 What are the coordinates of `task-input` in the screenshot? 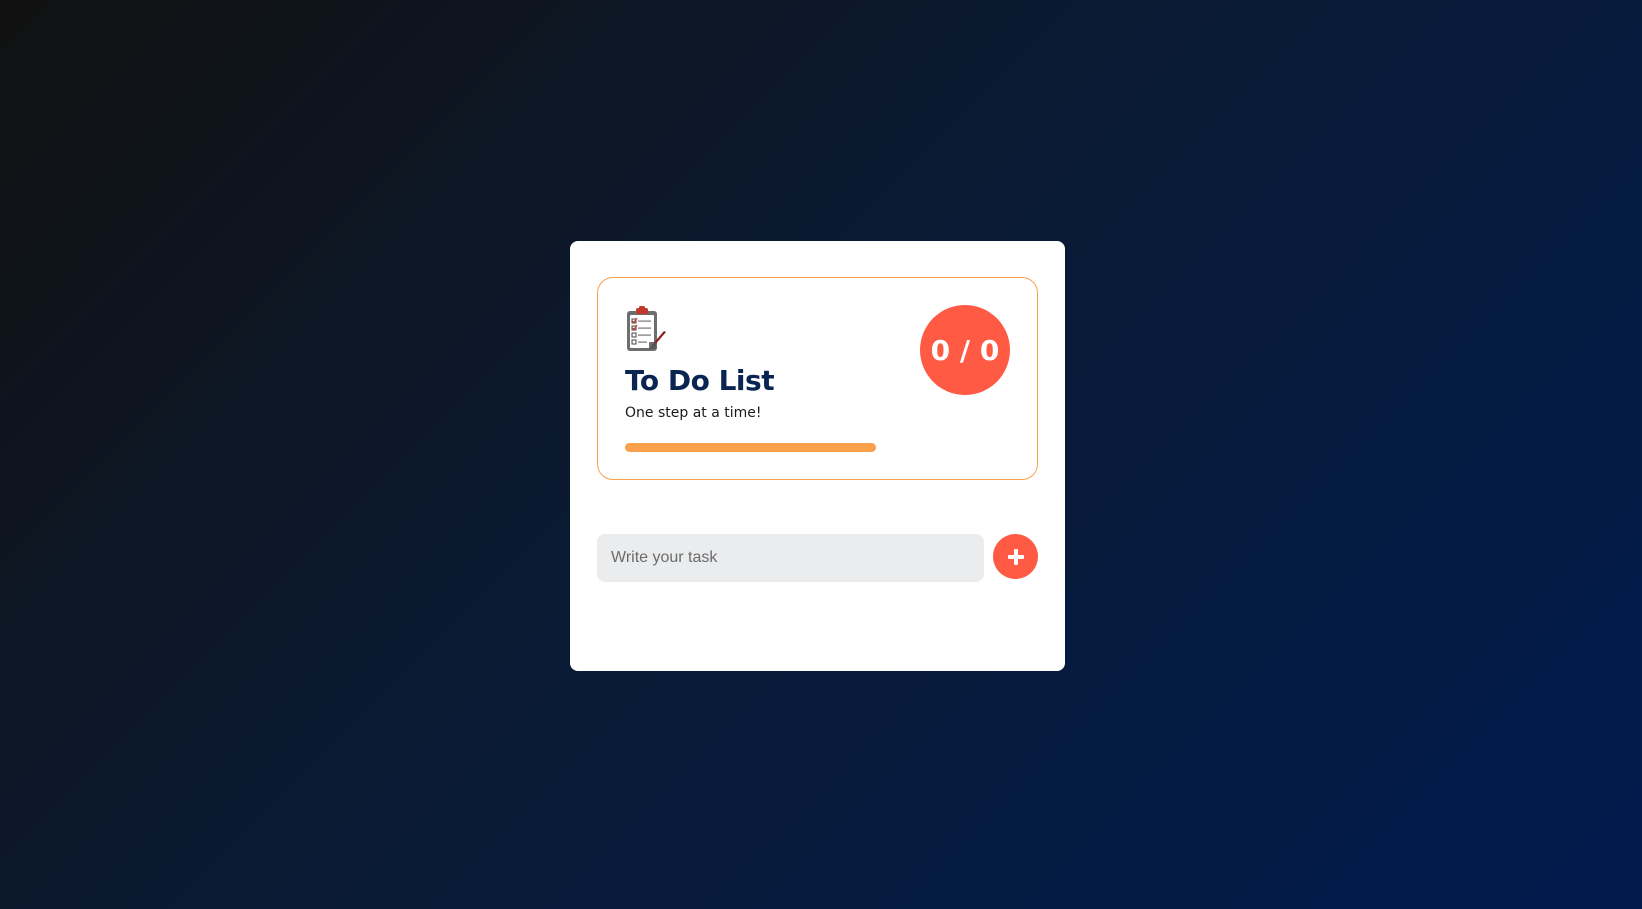 It's located at (790, 558).